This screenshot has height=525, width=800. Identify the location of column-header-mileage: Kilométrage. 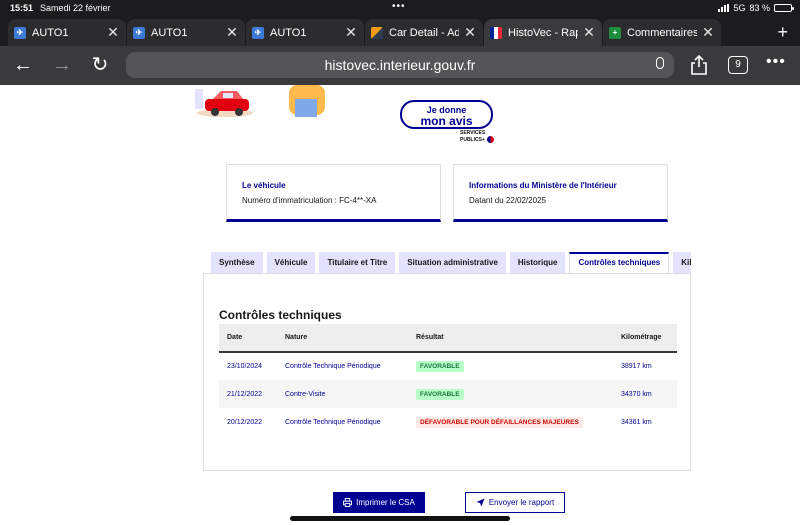
(645, 338).